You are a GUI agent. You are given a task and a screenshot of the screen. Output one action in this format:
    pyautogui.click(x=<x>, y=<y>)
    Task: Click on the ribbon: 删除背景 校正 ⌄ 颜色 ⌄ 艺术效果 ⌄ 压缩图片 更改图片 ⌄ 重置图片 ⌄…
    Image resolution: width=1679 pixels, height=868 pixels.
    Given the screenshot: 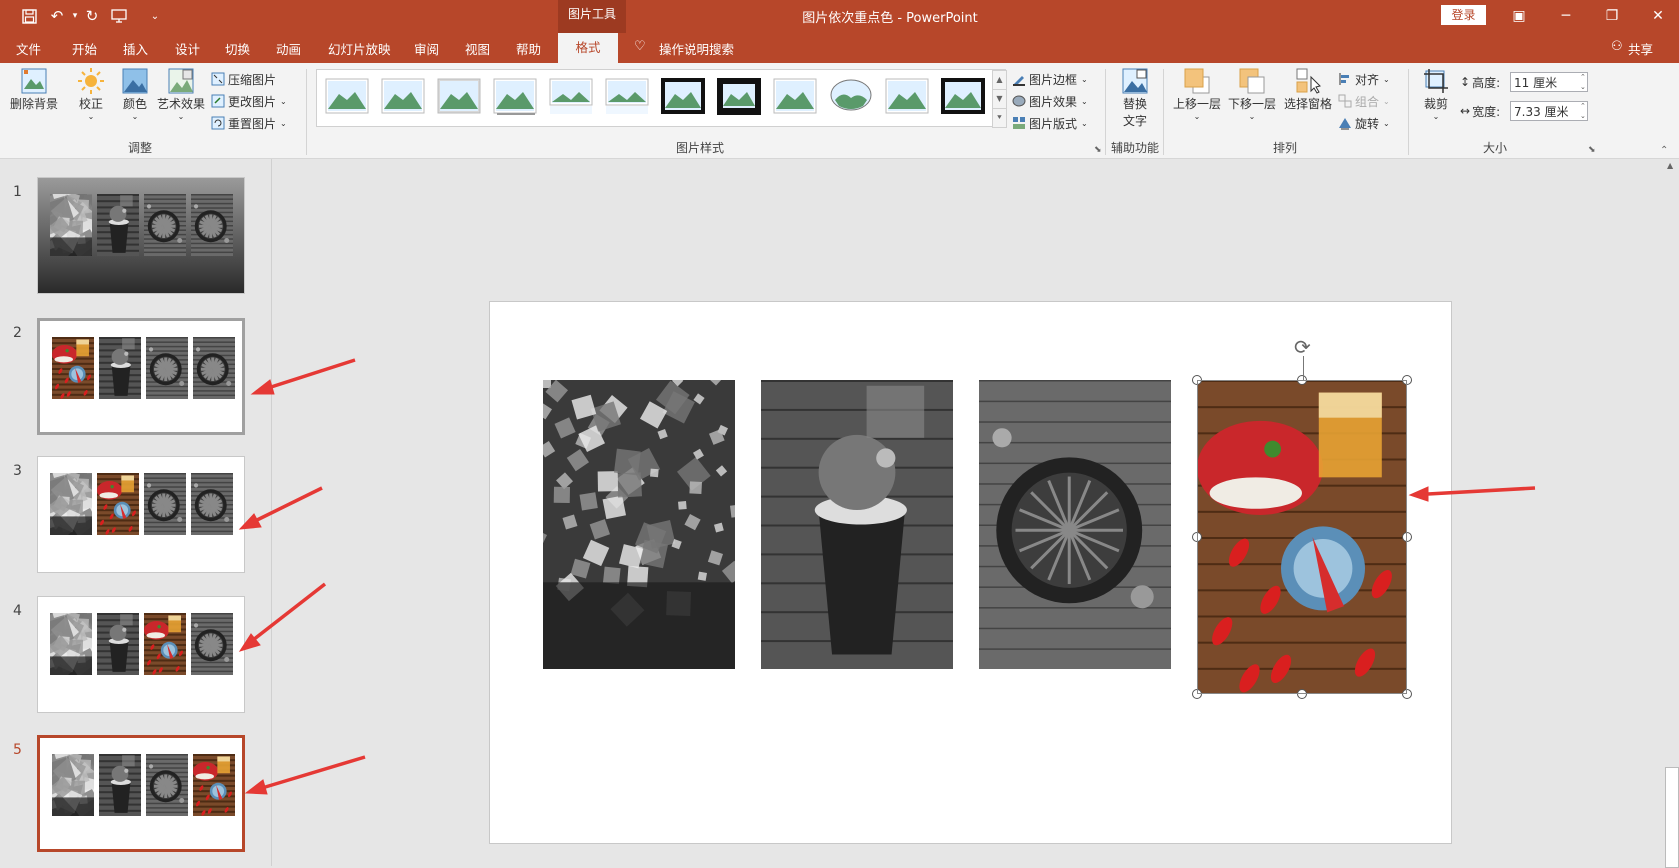 What is the action you would take?
    pyautogui.click(x=839, y=111)
    